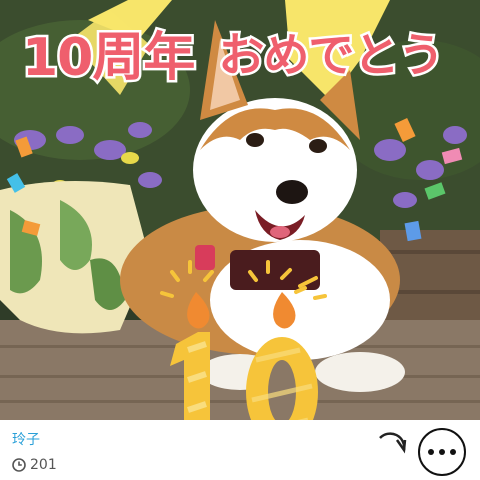  I want to click on app-badge: Dokonoko, so click(241, 453).